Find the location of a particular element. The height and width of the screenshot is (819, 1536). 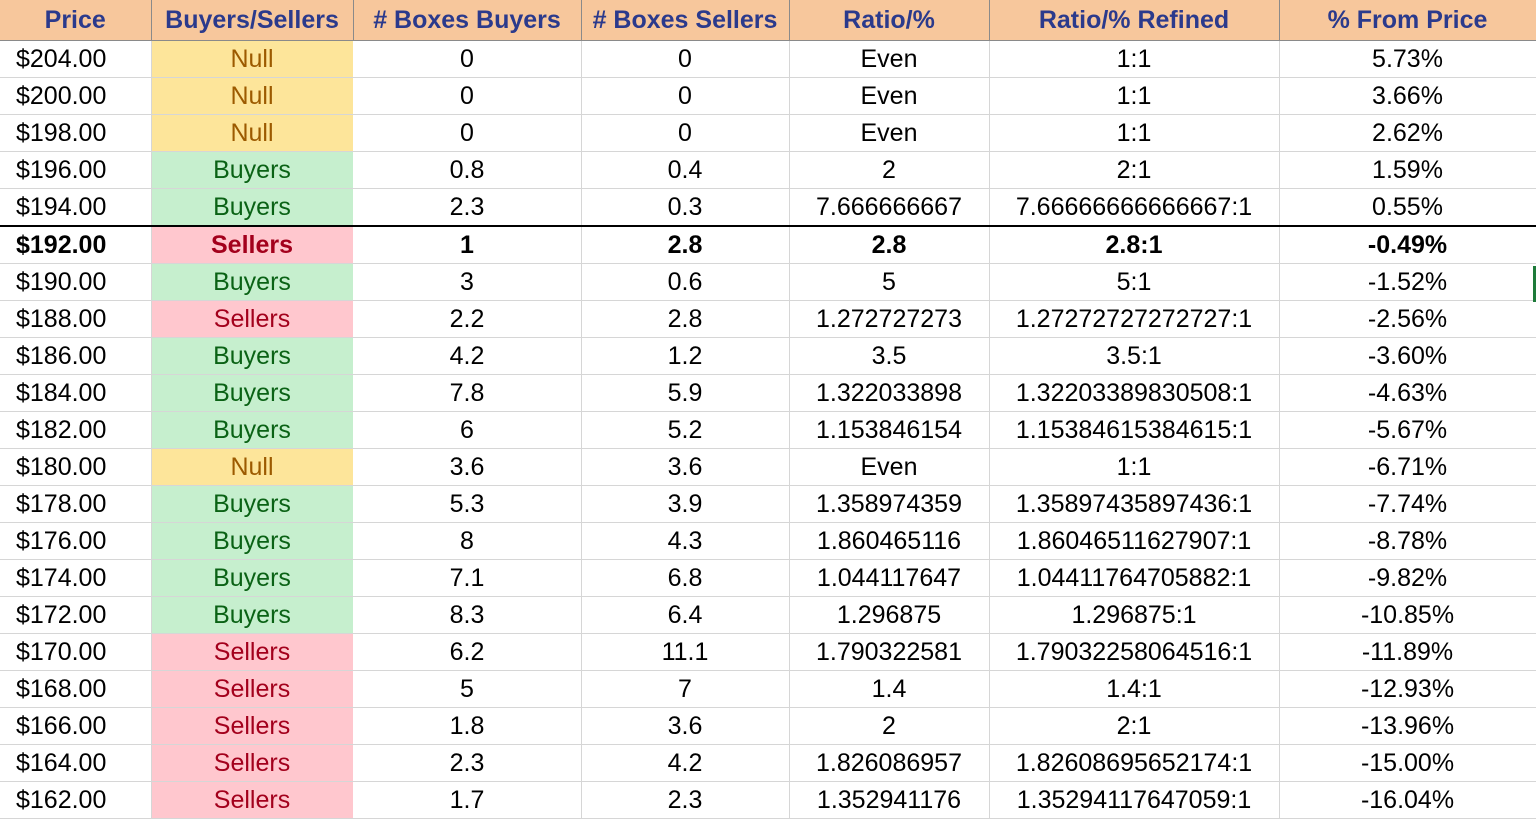

price-cell: $164.00 is located at coordinates (76, 763).